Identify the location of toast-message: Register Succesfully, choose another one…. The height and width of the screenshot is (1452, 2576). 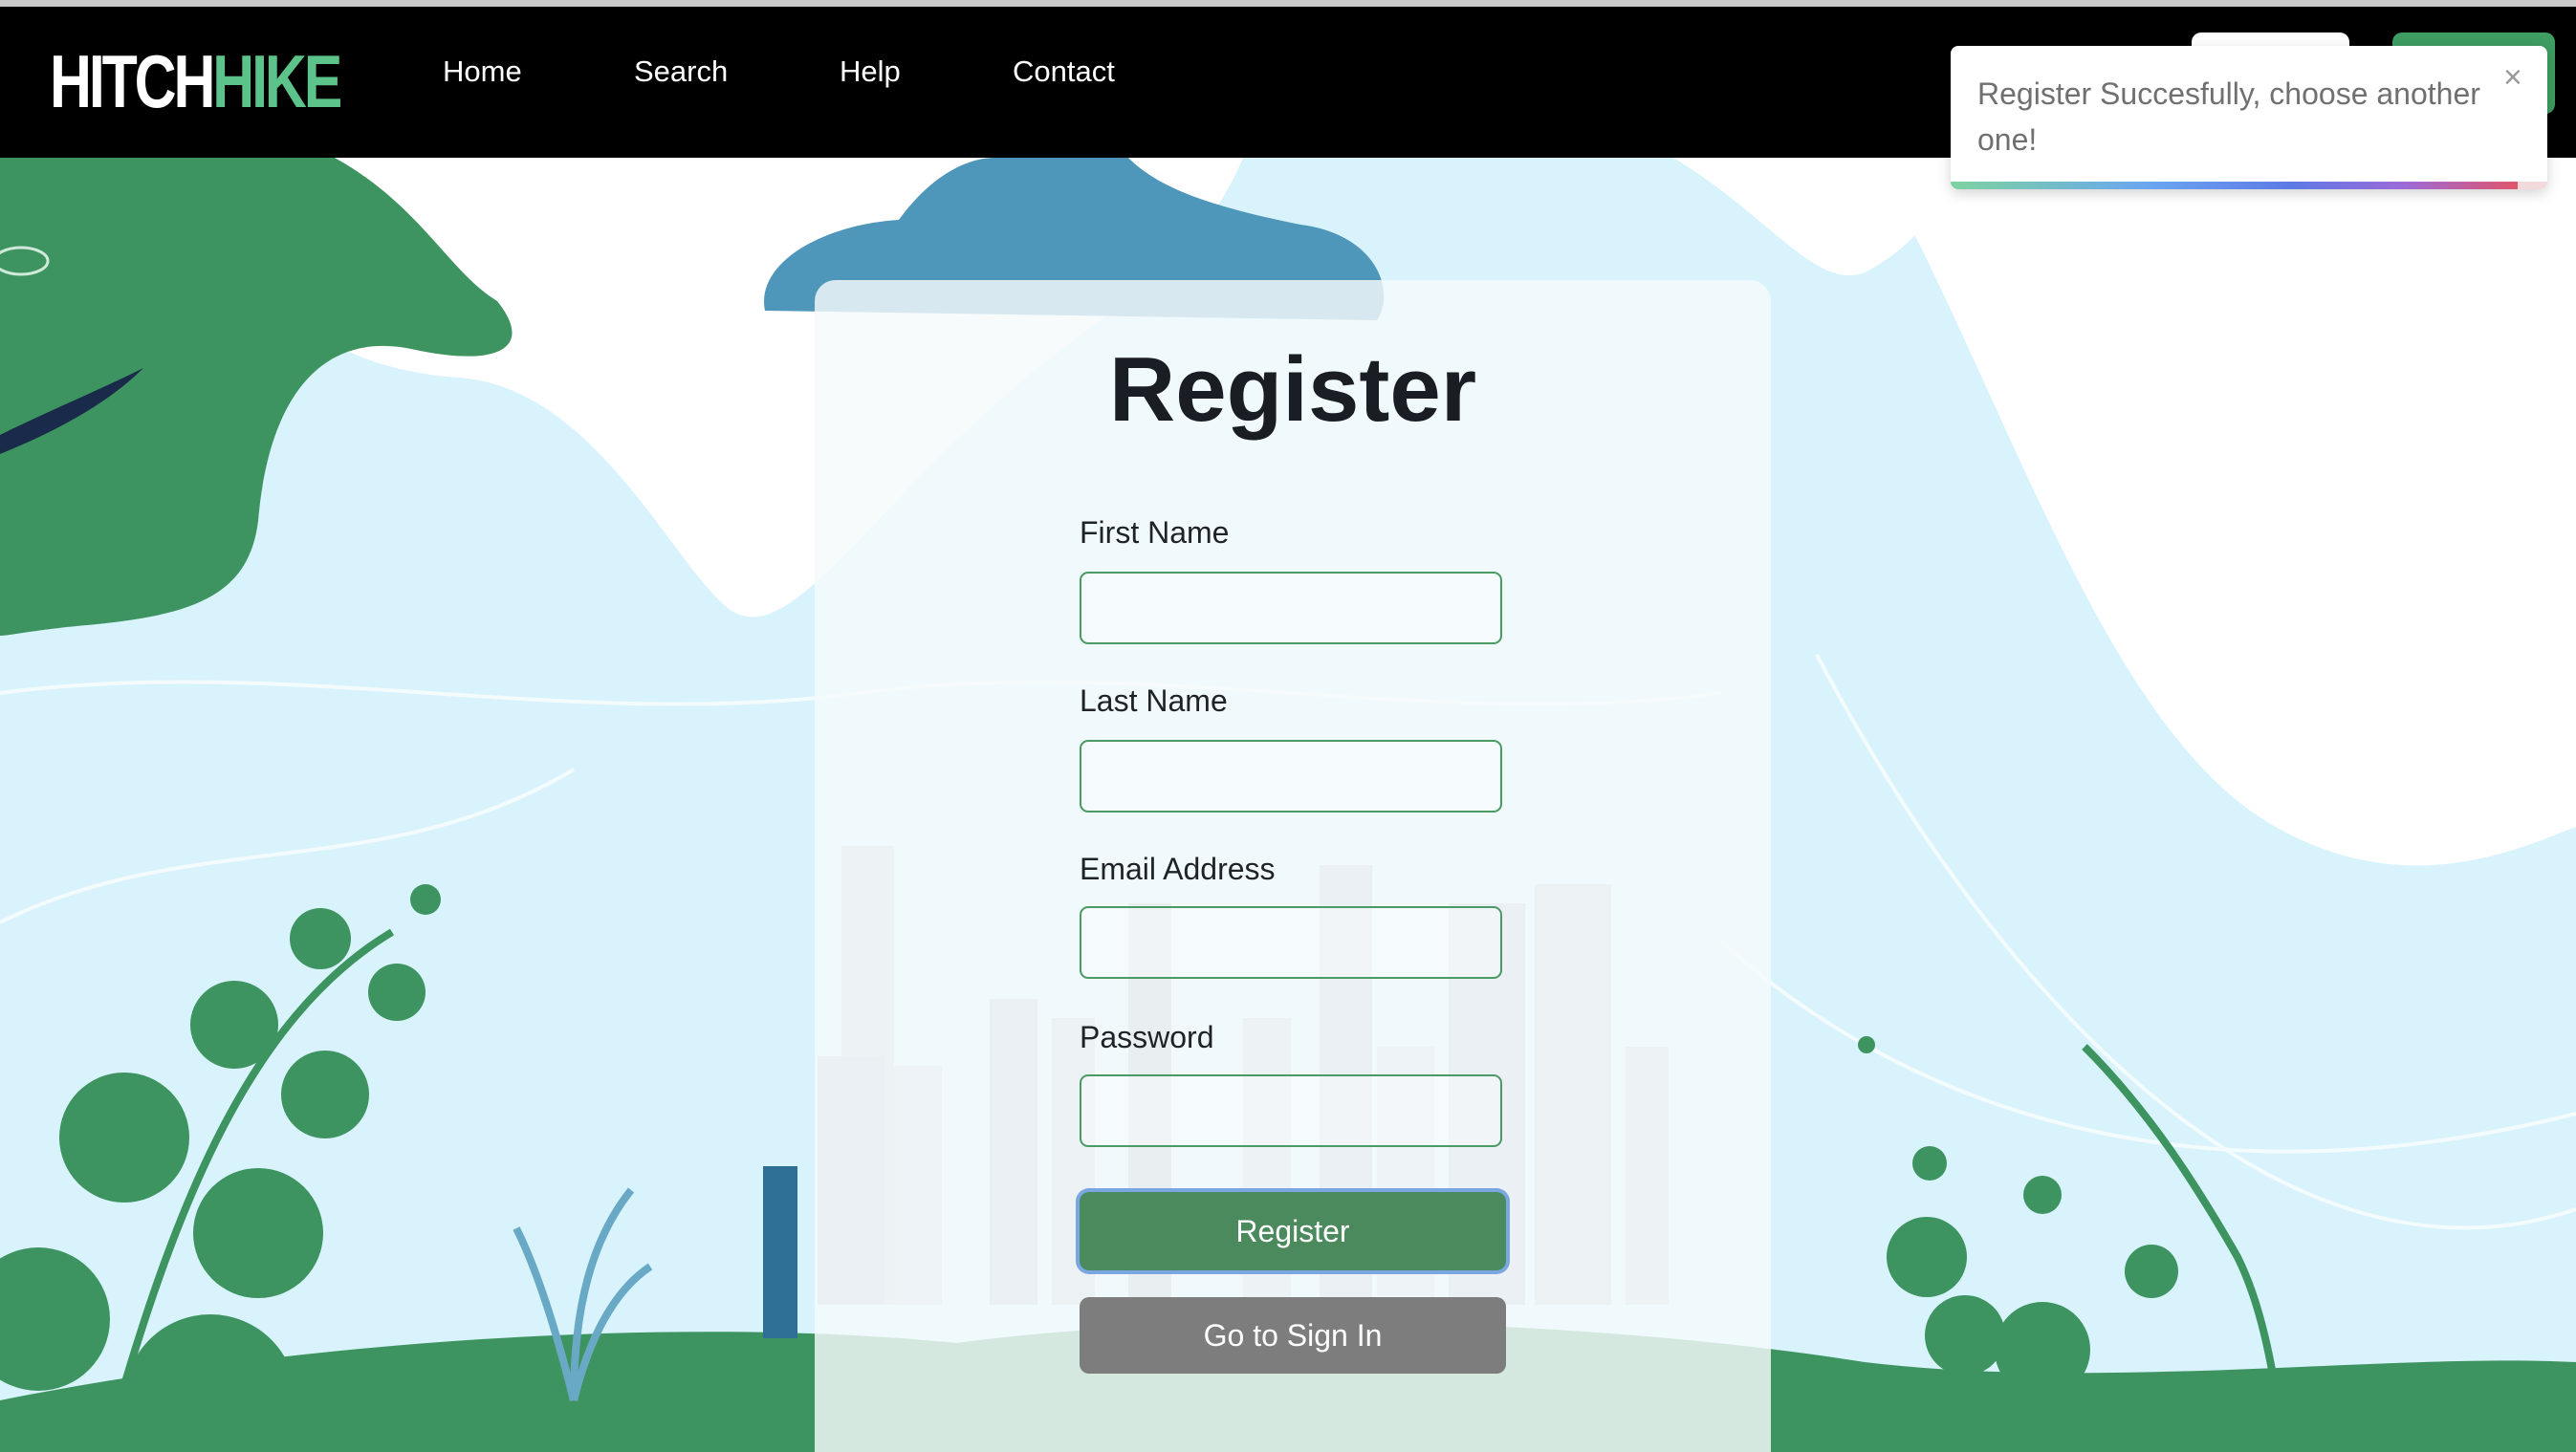
(2228, 116).